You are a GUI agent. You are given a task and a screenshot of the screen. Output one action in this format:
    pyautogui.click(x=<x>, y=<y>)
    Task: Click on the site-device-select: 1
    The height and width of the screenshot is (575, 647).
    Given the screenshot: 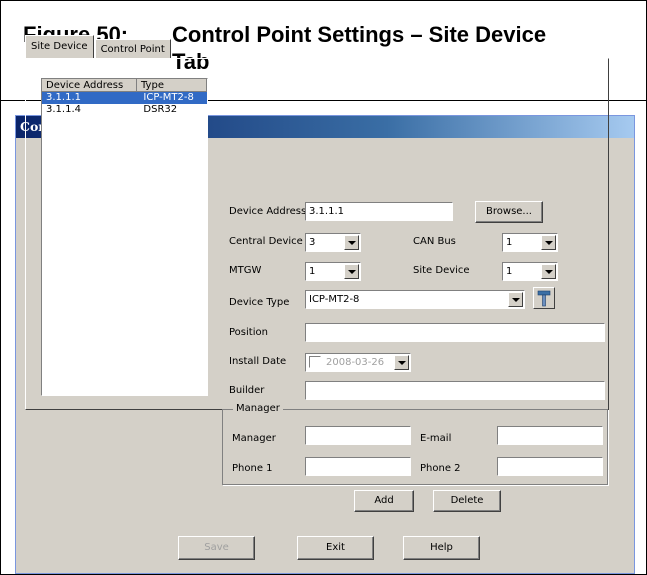 What is the action you would take?
    pyautogui.click(x=530, y=271)
    